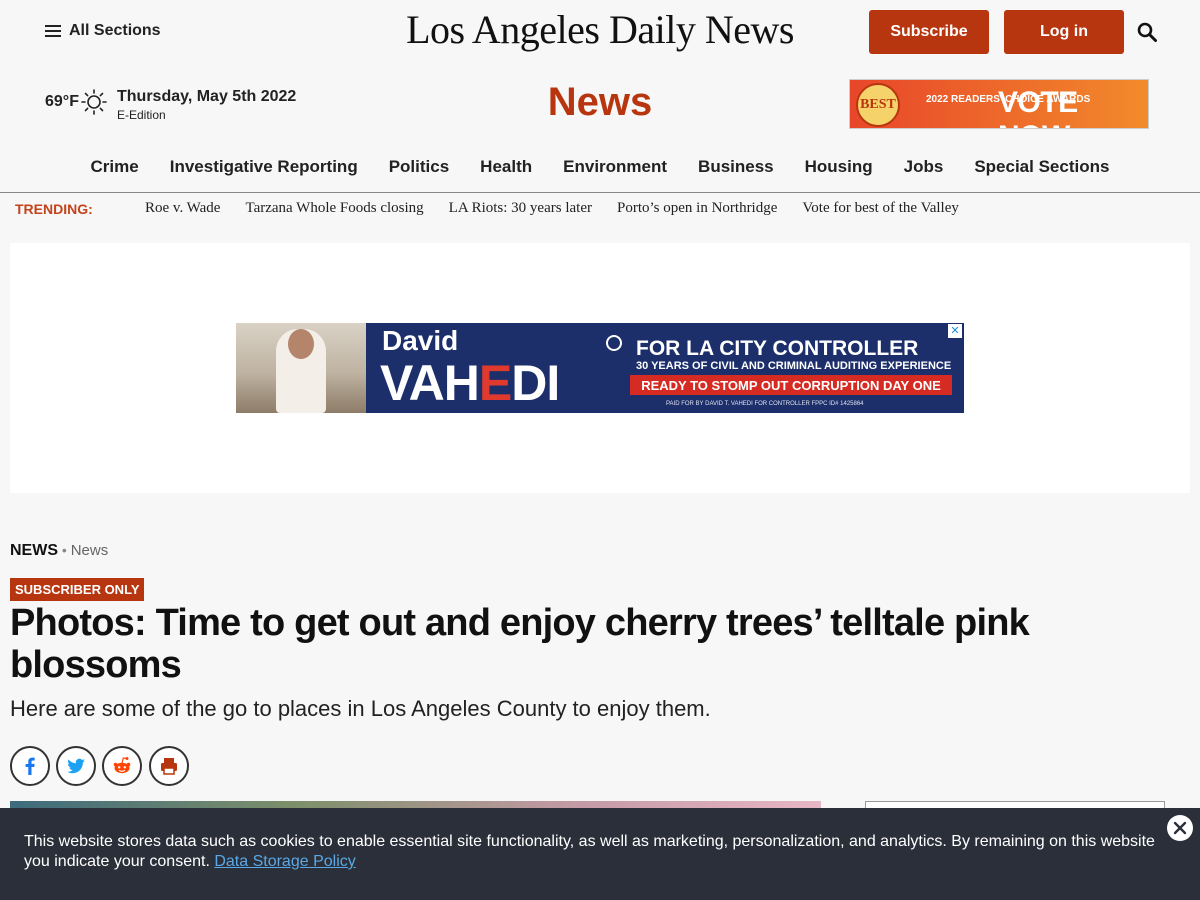  I want to click on share-twitter-button, so click(76, 766).